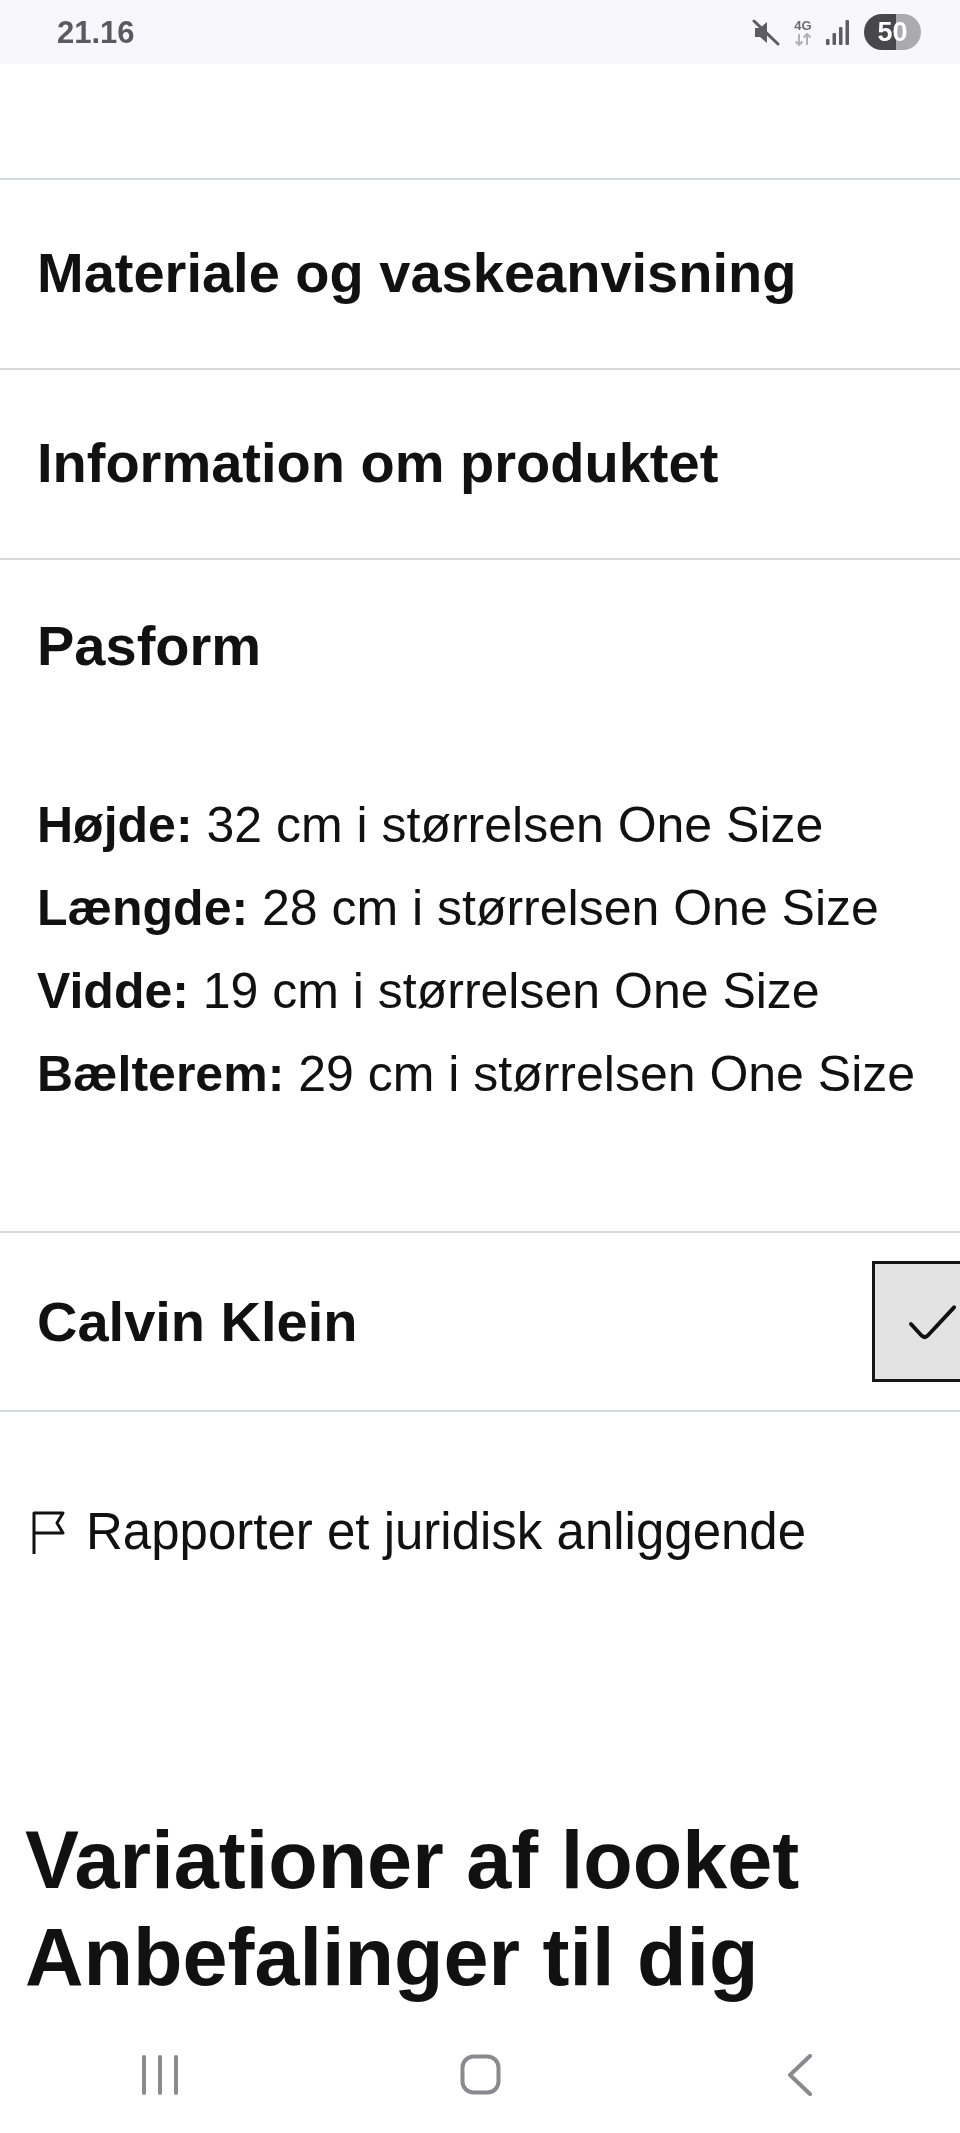 The width and height of the screenshot is (960, 2133). Describe the element at coordinates (800, 2074) in the screenshot. I see `back-icon` at that location.